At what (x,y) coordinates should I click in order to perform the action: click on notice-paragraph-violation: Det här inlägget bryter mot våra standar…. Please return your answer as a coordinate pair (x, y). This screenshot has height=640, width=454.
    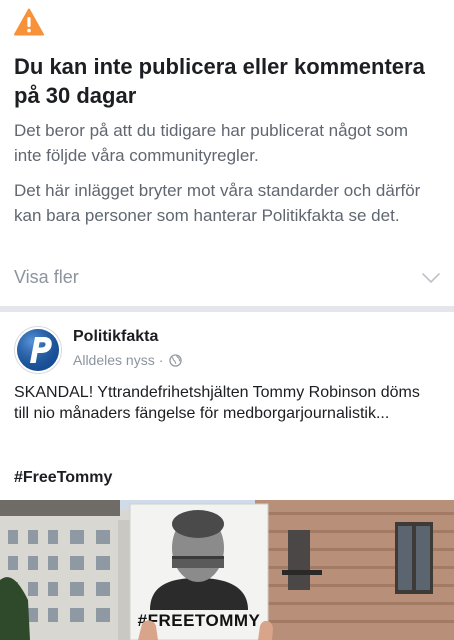
    Looking at the image, I should click on (217, 203).